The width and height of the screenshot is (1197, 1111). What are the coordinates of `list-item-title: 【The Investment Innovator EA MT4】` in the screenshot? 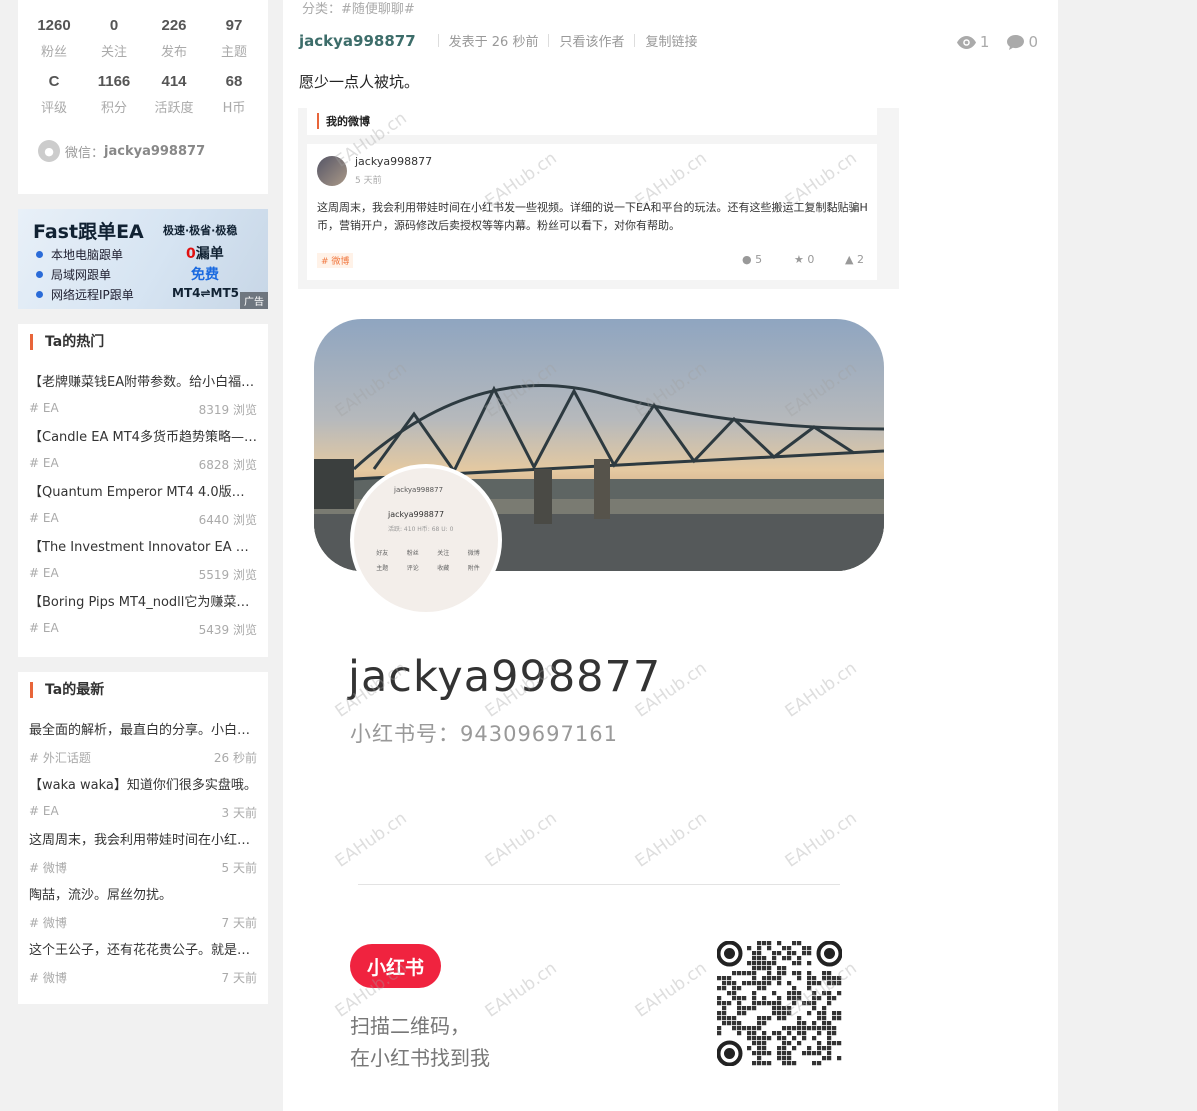 It's located at (143, 548).